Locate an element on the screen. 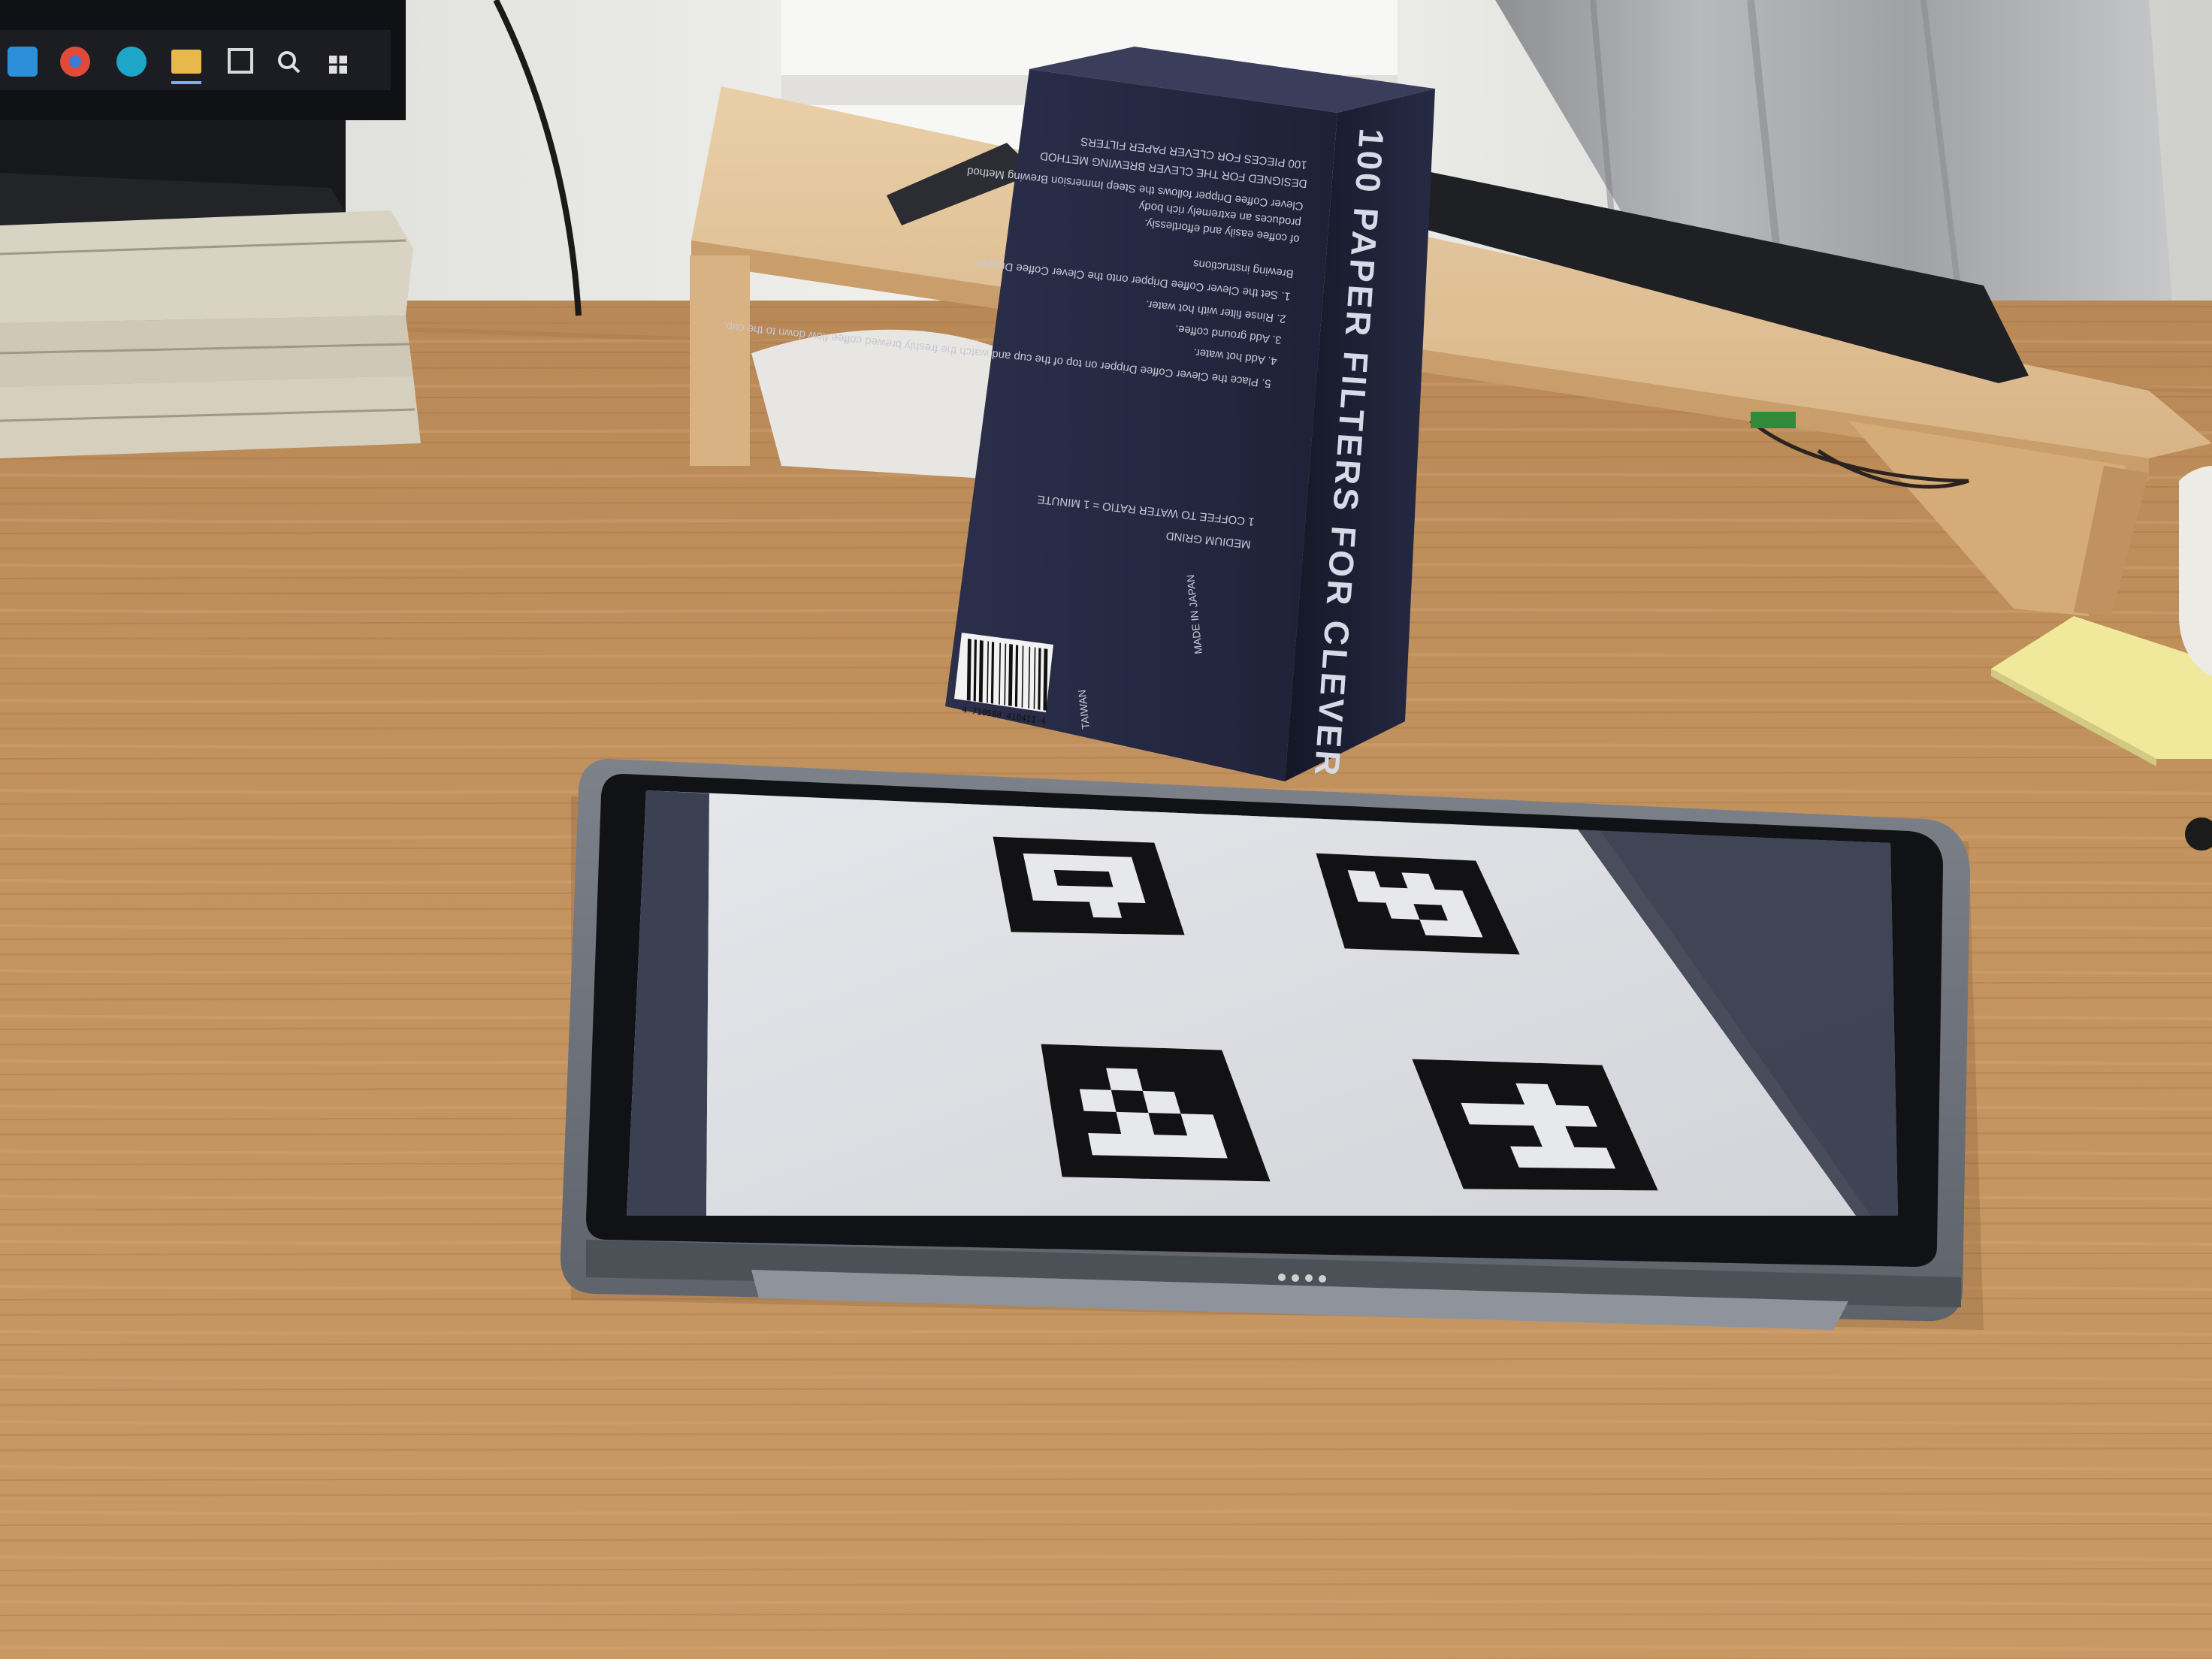 The height and width of the screenshot is (1659, 2212). chrome-icon is located at coordinates (75, 62).